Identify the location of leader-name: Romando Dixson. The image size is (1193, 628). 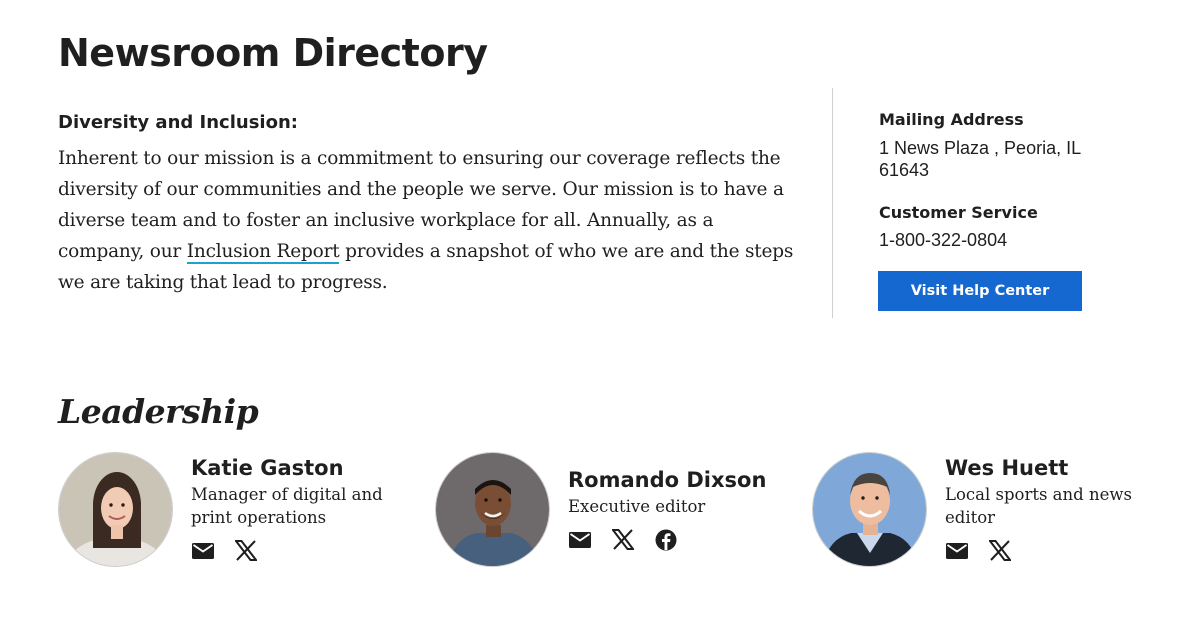
(667, 480).